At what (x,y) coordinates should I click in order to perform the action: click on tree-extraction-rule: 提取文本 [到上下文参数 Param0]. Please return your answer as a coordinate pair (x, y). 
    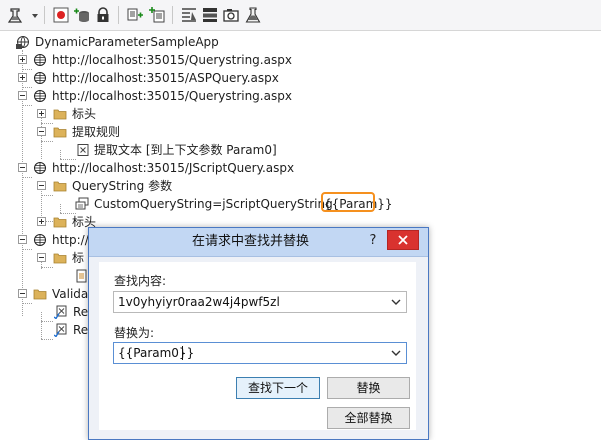
    Looking at the image, I should click on (160, 150).